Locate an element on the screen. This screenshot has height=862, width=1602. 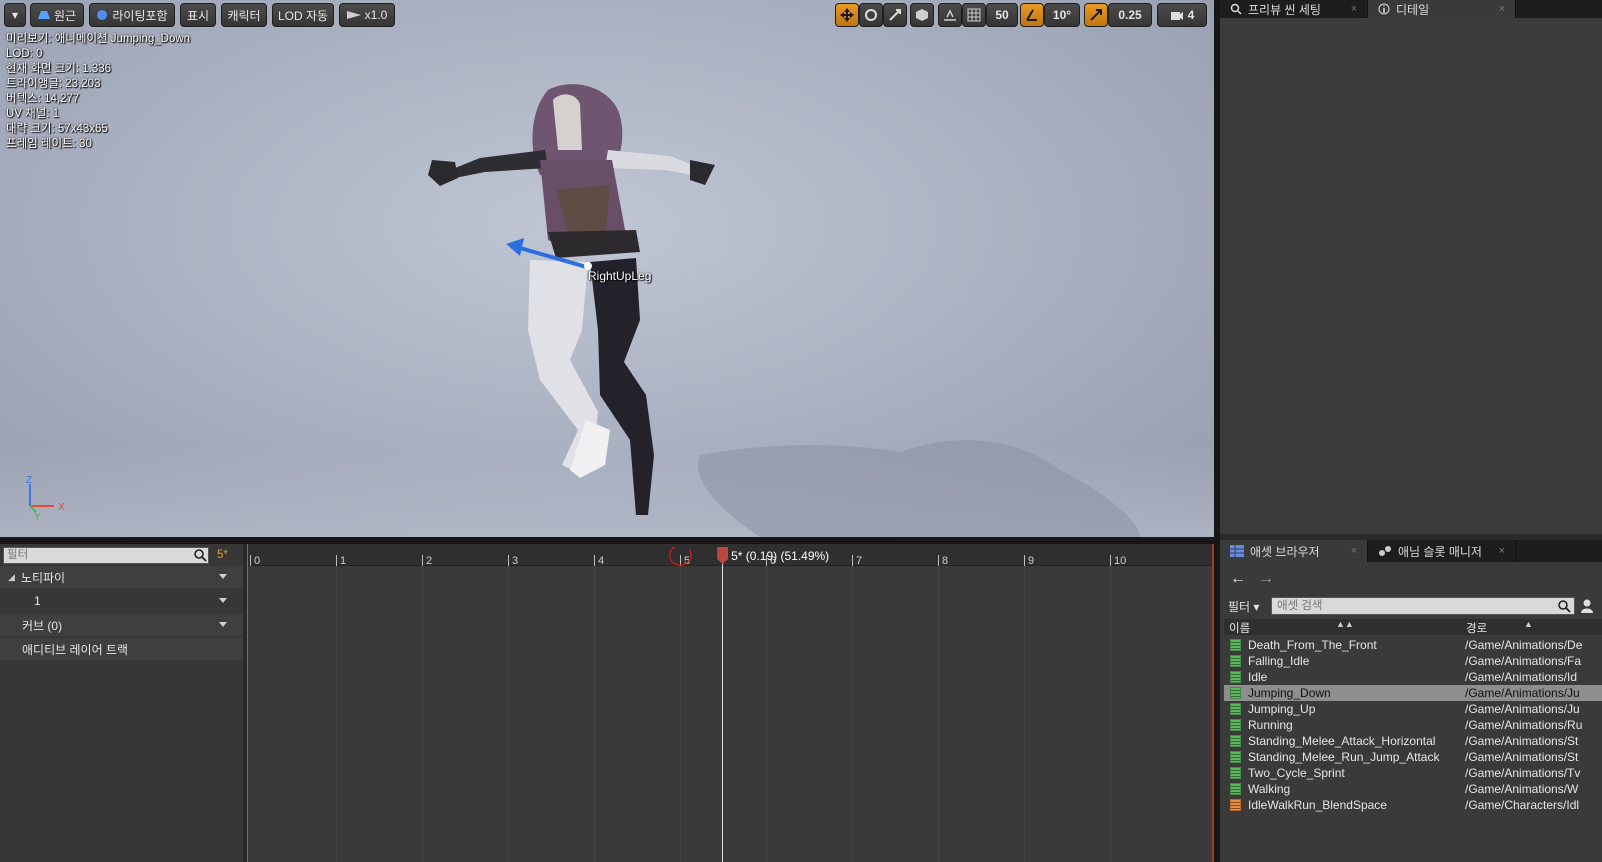
asset-name: Standing_Melee_Attack_Horizontal is located at coordinates (1342, 741).